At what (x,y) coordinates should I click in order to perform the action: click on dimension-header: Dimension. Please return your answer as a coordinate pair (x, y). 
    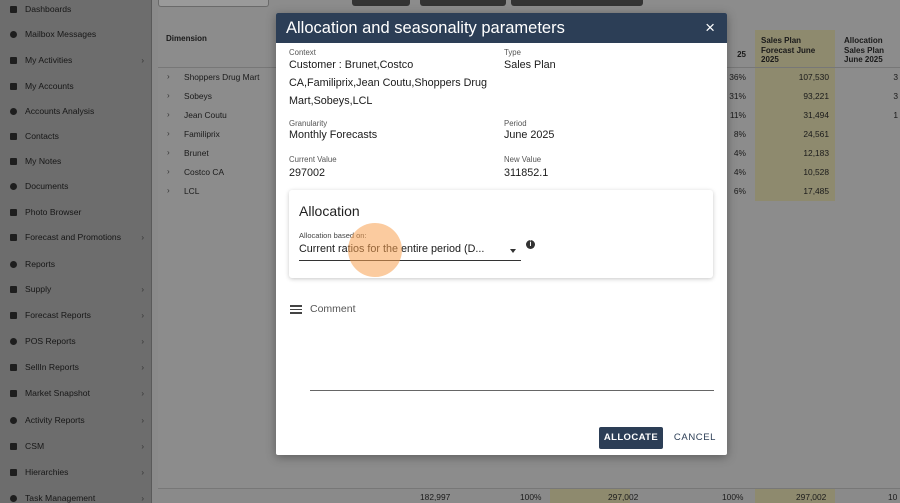
    Looking at the image, I should click on (186, 39).